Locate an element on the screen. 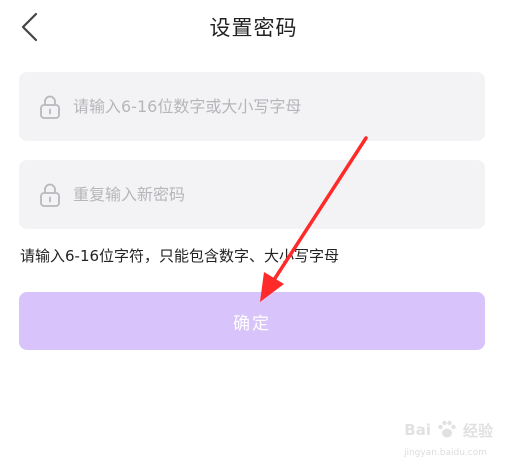 This screenshot has width=507, height=472. watermark-text-left: Bai is located at coordinates (417, 430).